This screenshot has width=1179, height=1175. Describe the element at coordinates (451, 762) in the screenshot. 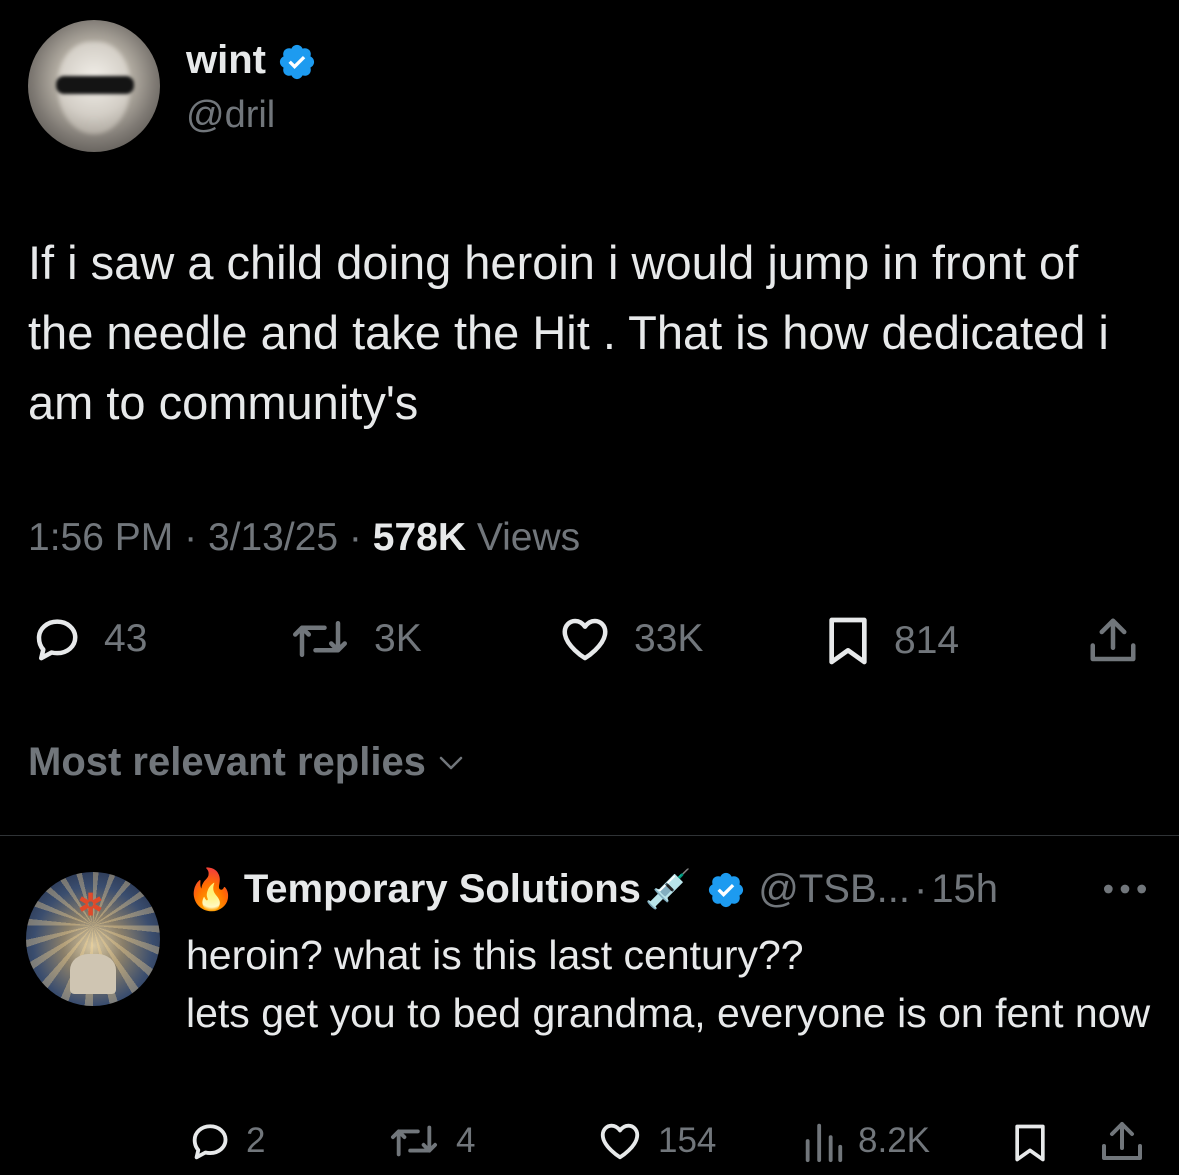

I see `chevron-down-icon` at that location.